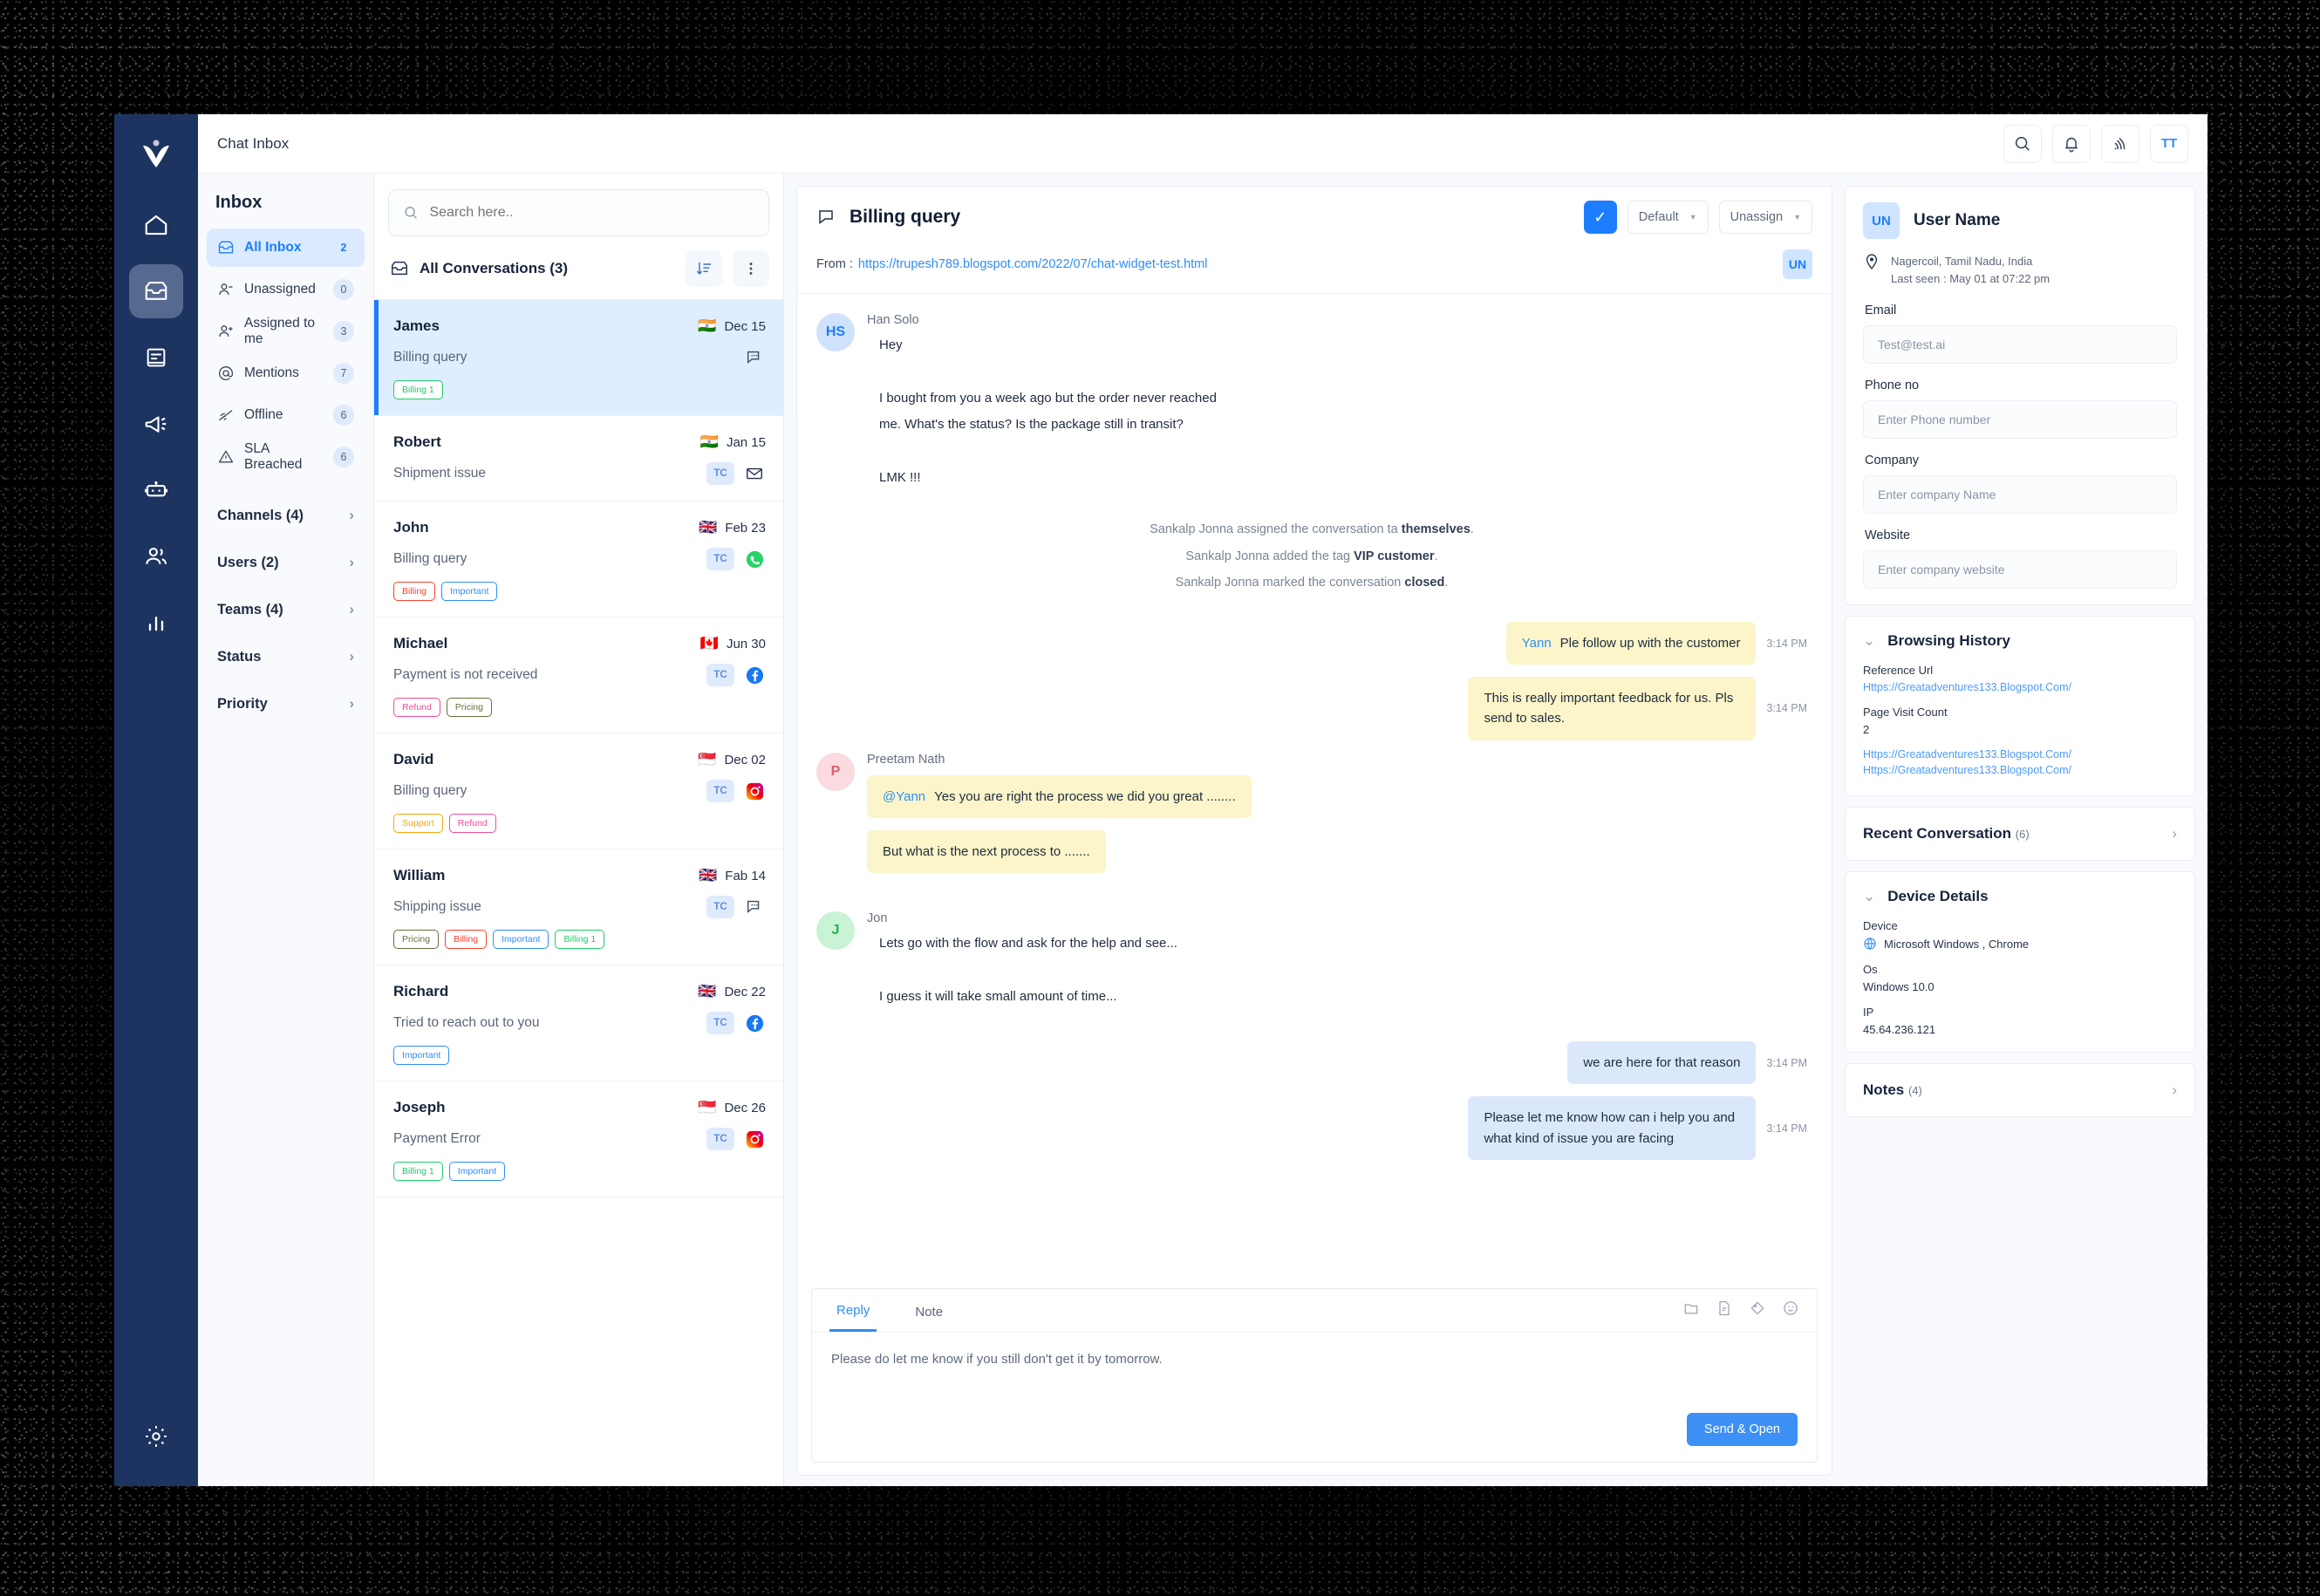 This screenshot has height=1596, width=2320. Describe the element at coordinates (156, 800) in the screenshot. I see `icon-rail` at that location.